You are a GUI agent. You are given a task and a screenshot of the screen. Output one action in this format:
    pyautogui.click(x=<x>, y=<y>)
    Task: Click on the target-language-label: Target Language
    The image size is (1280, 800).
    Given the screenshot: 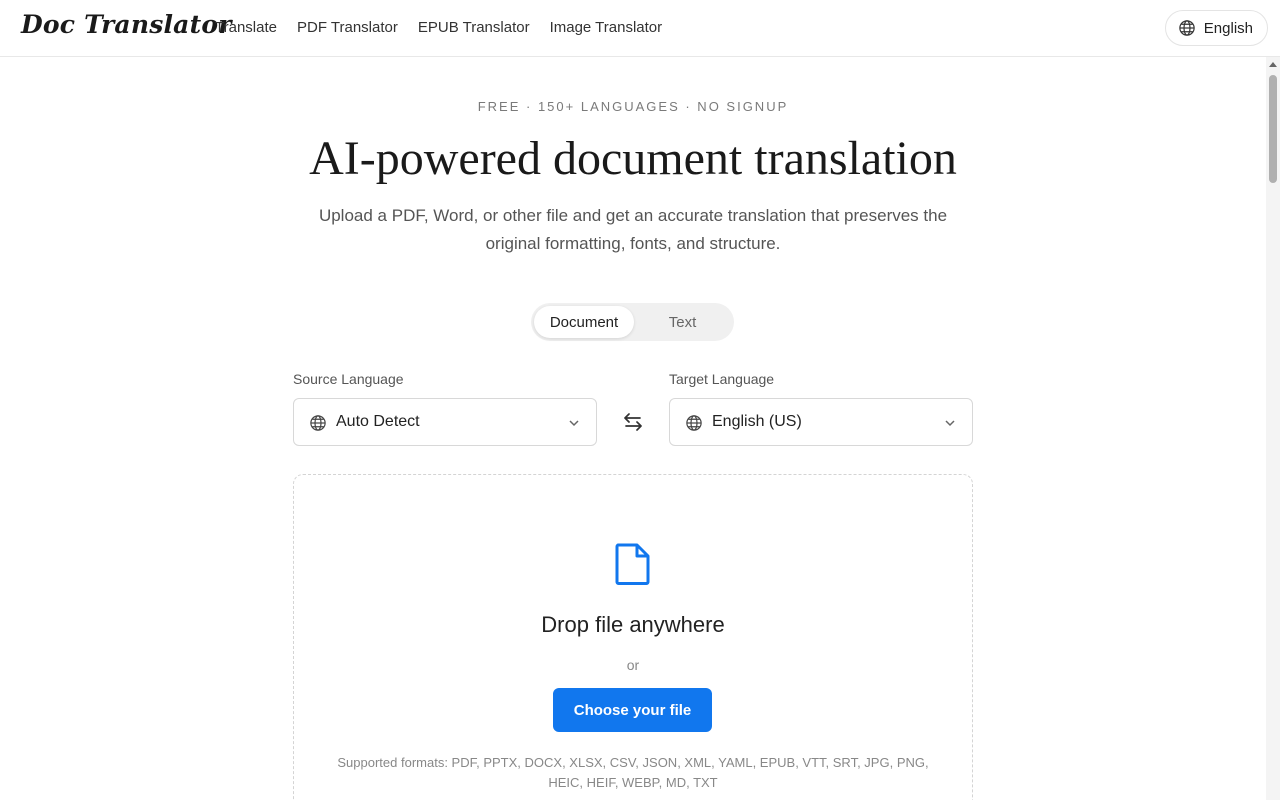 What is the action you would take?
    pyautogui.click(x=722, y=379)
    